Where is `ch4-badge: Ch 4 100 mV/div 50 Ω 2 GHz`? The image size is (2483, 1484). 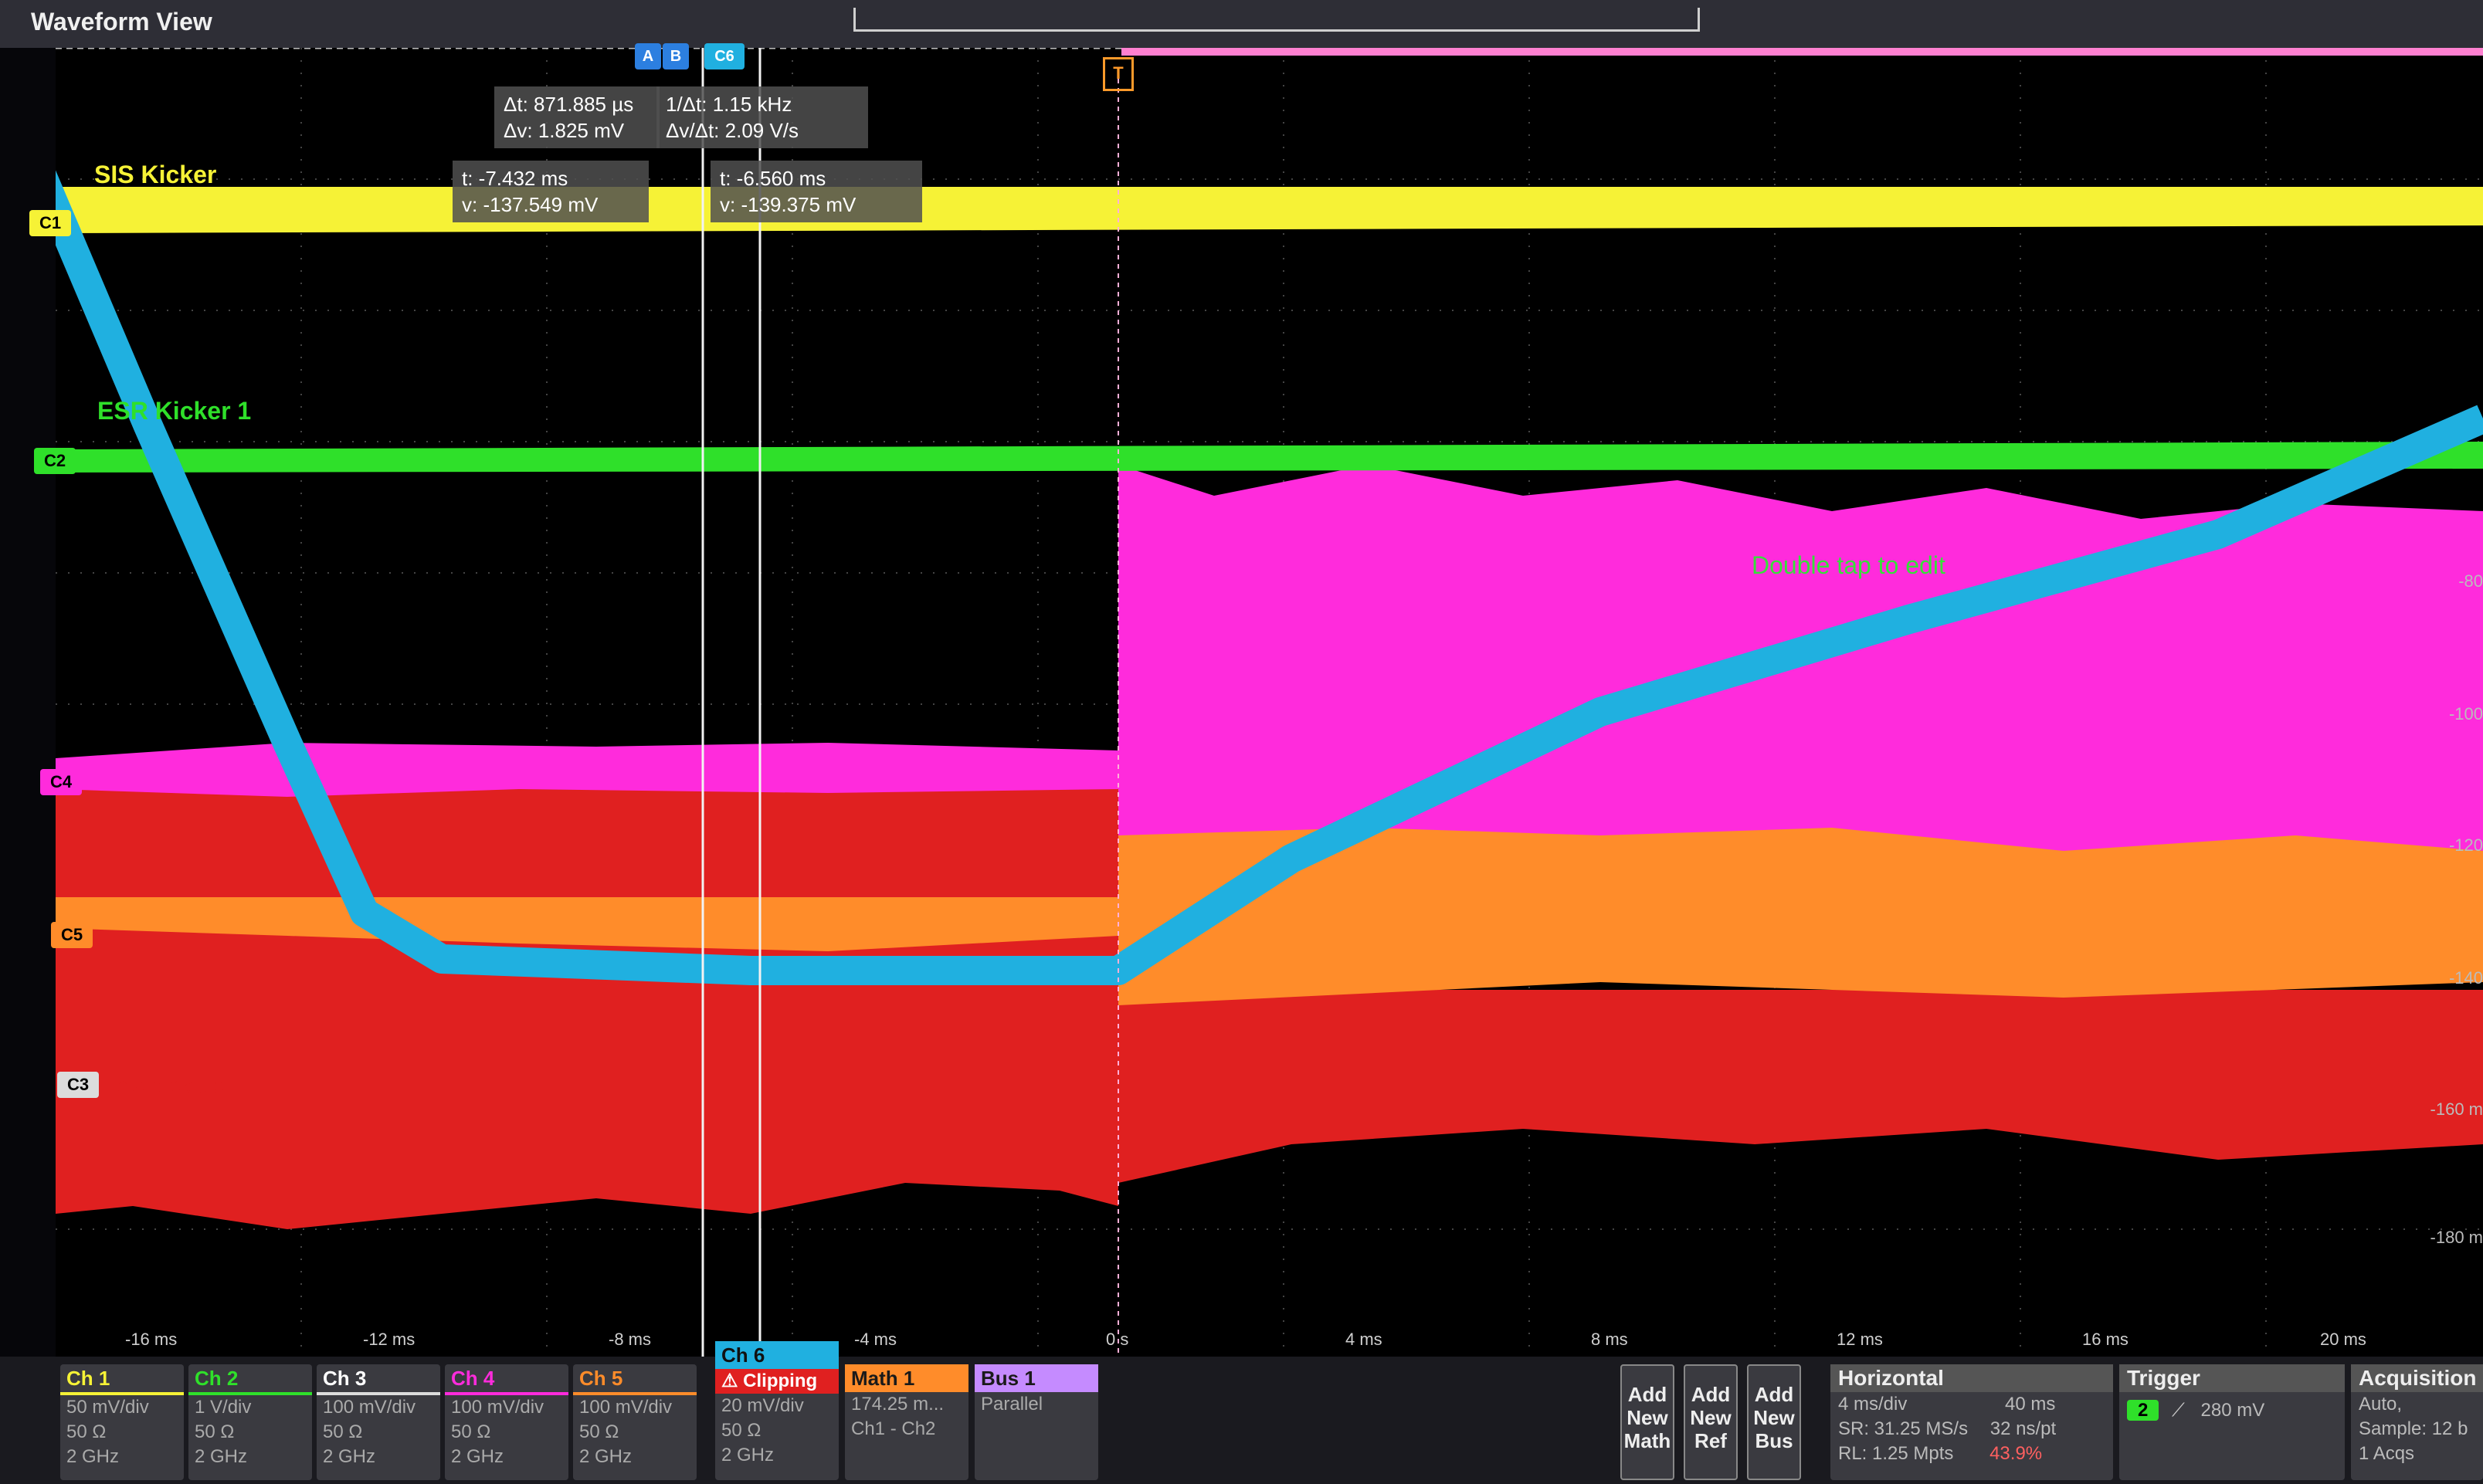
ch4-badge: Ch 4 100 mV/div 50 Ω 2 GHz is located at coordinates (506, 1422).